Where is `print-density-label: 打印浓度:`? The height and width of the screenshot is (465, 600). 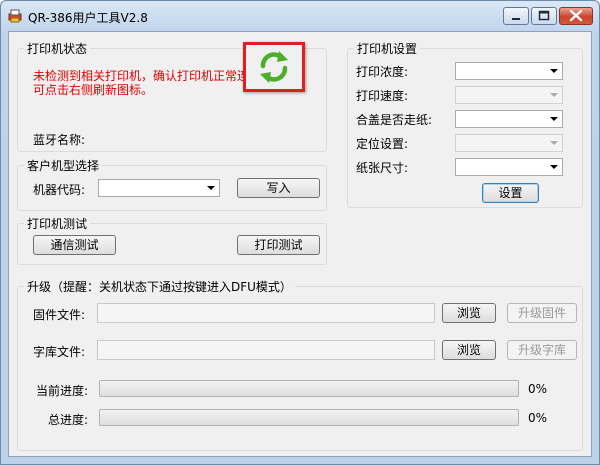 print-density-label: 打印浓度: is located at coordinates (382, 72).